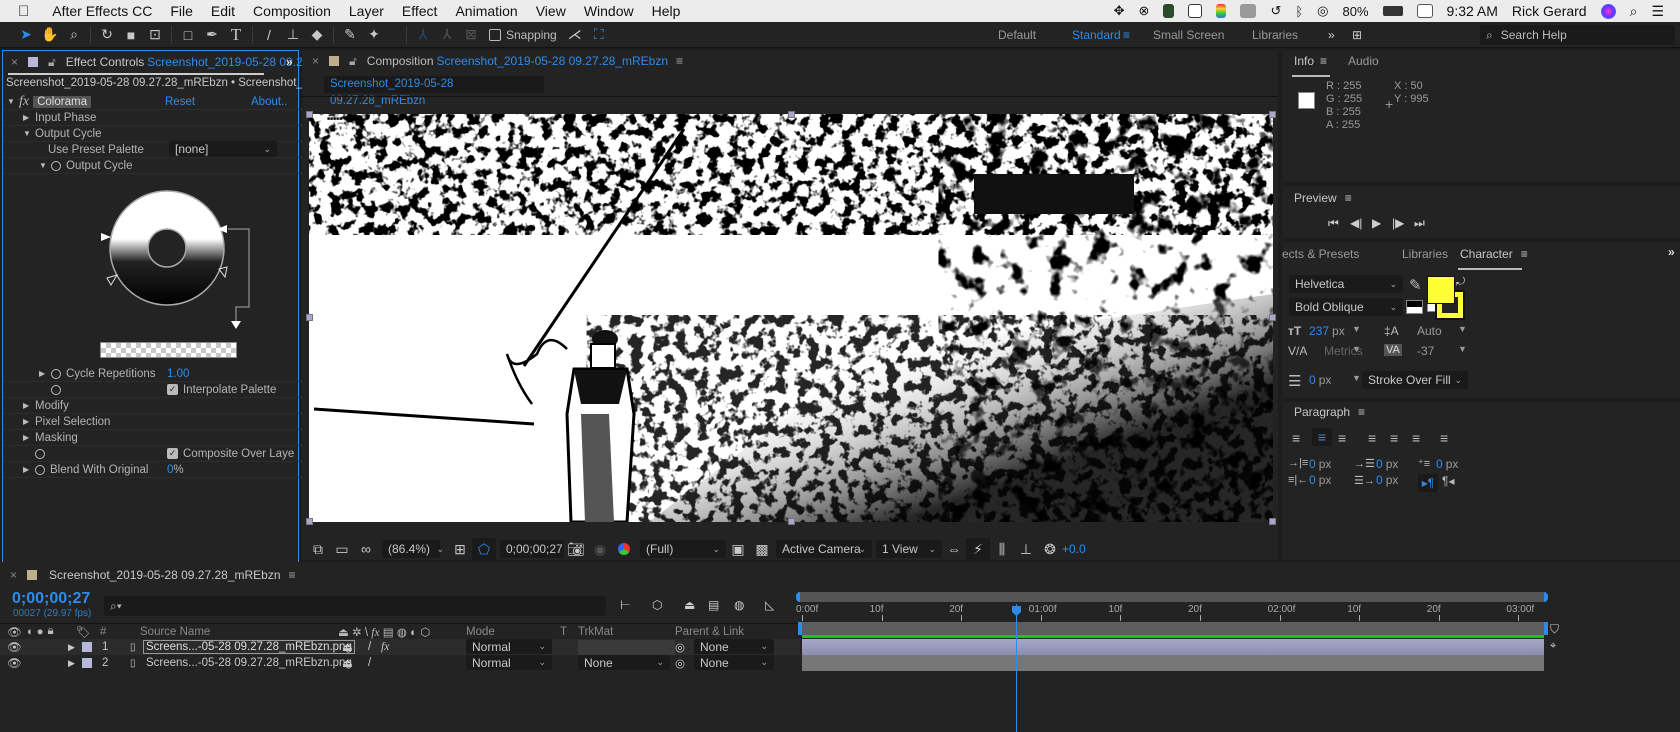  I want to click on fx-toggle-icon: fx, so click(24, 102).